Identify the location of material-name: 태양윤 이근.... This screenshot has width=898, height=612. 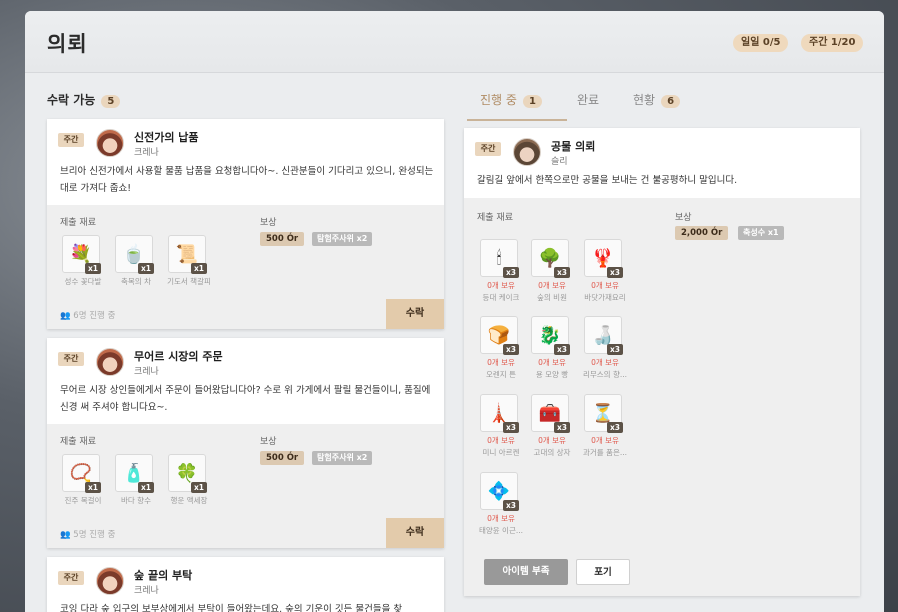
(501, 530).